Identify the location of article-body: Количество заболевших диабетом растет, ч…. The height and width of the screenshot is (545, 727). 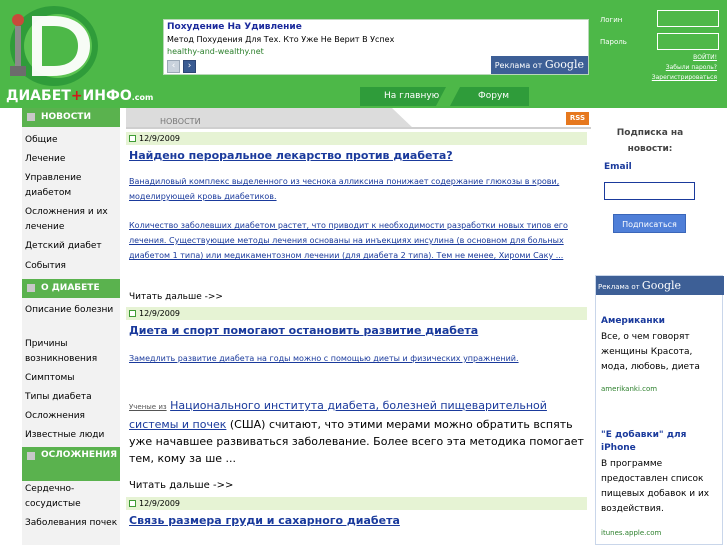
(358, 240).